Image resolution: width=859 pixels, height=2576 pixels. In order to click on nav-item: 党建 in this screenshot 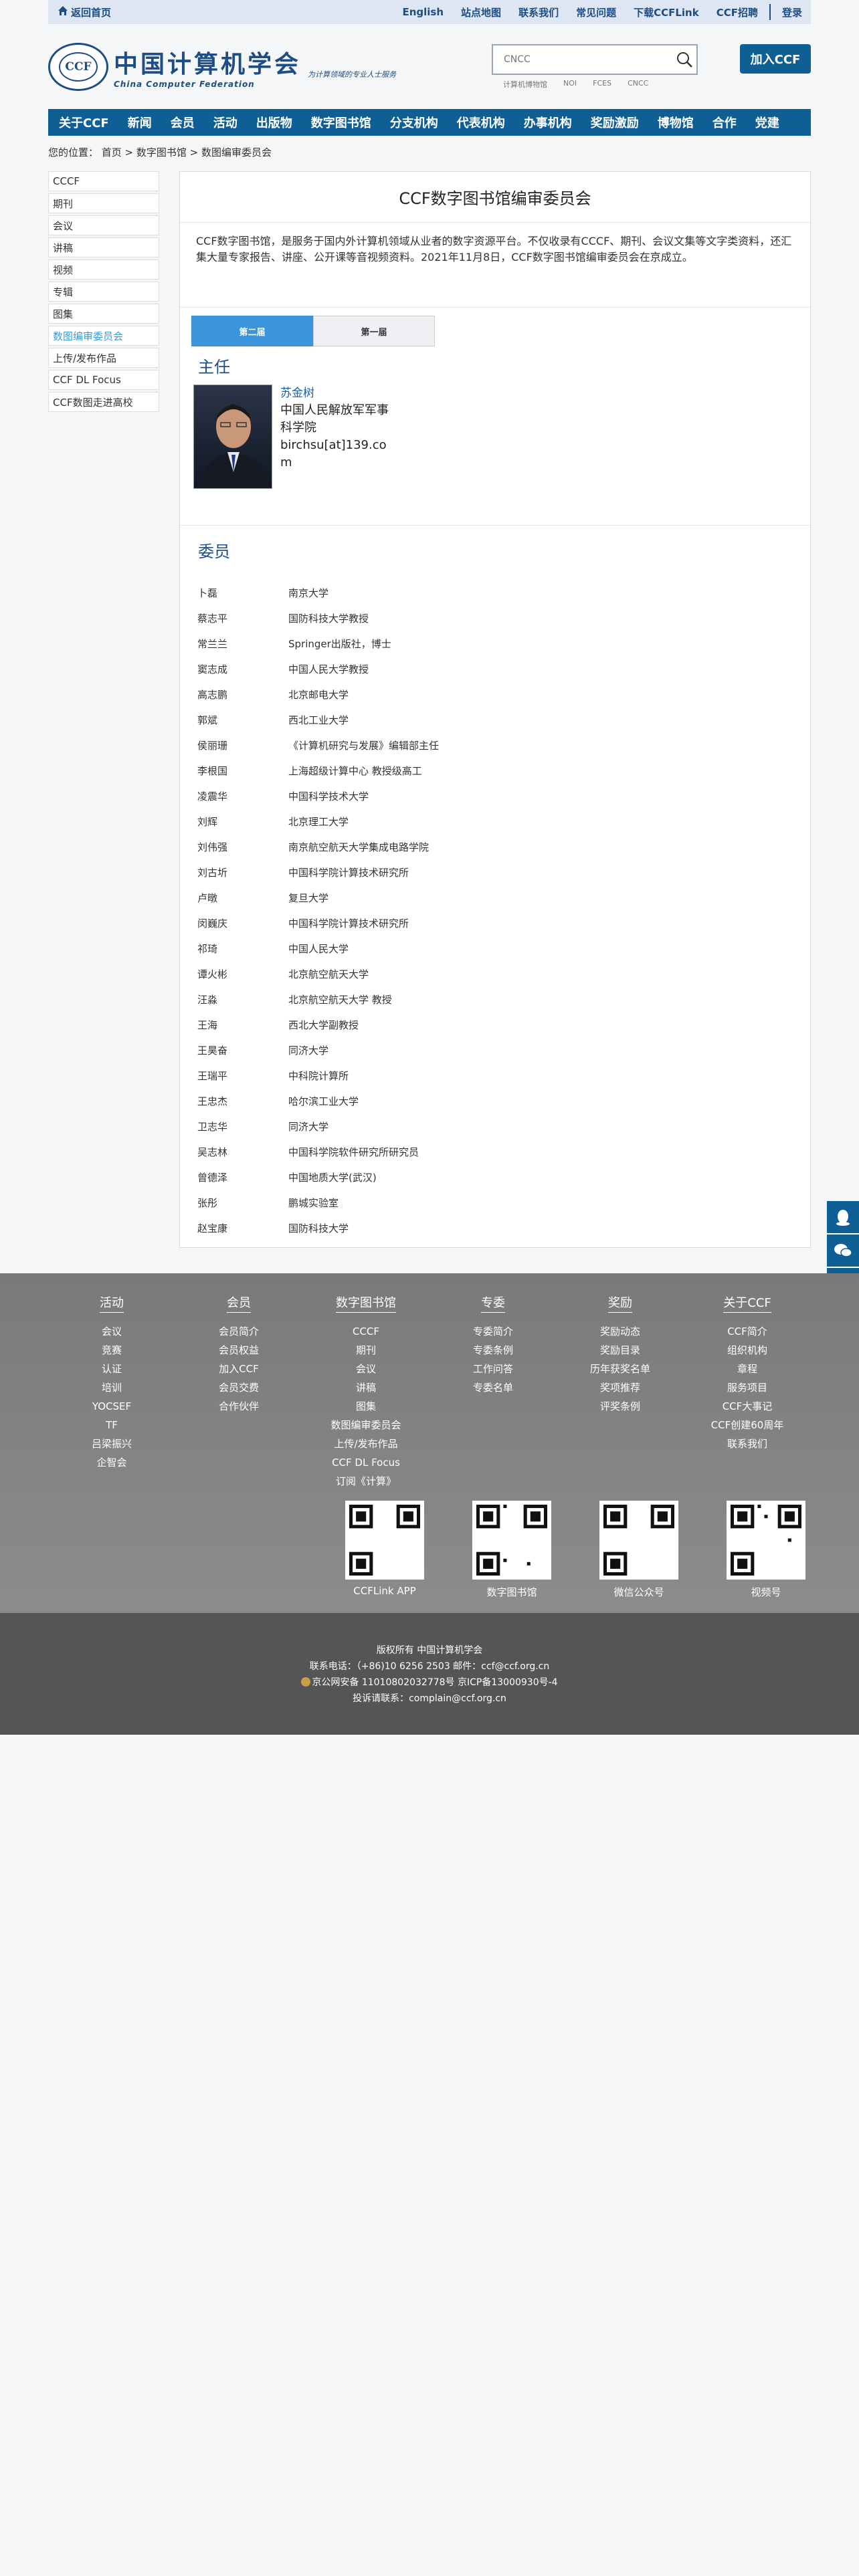, I will do `click(767, 123)`.